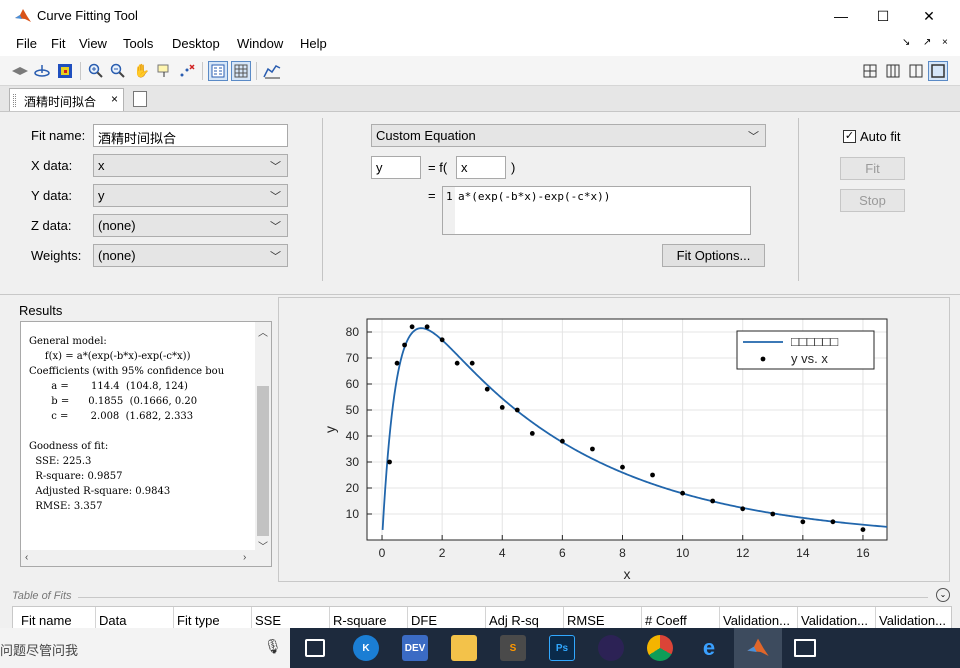  Describe the element at coordinates (758, 648) in the screenshot. I see `matlab-taskbar-icon` at that location.